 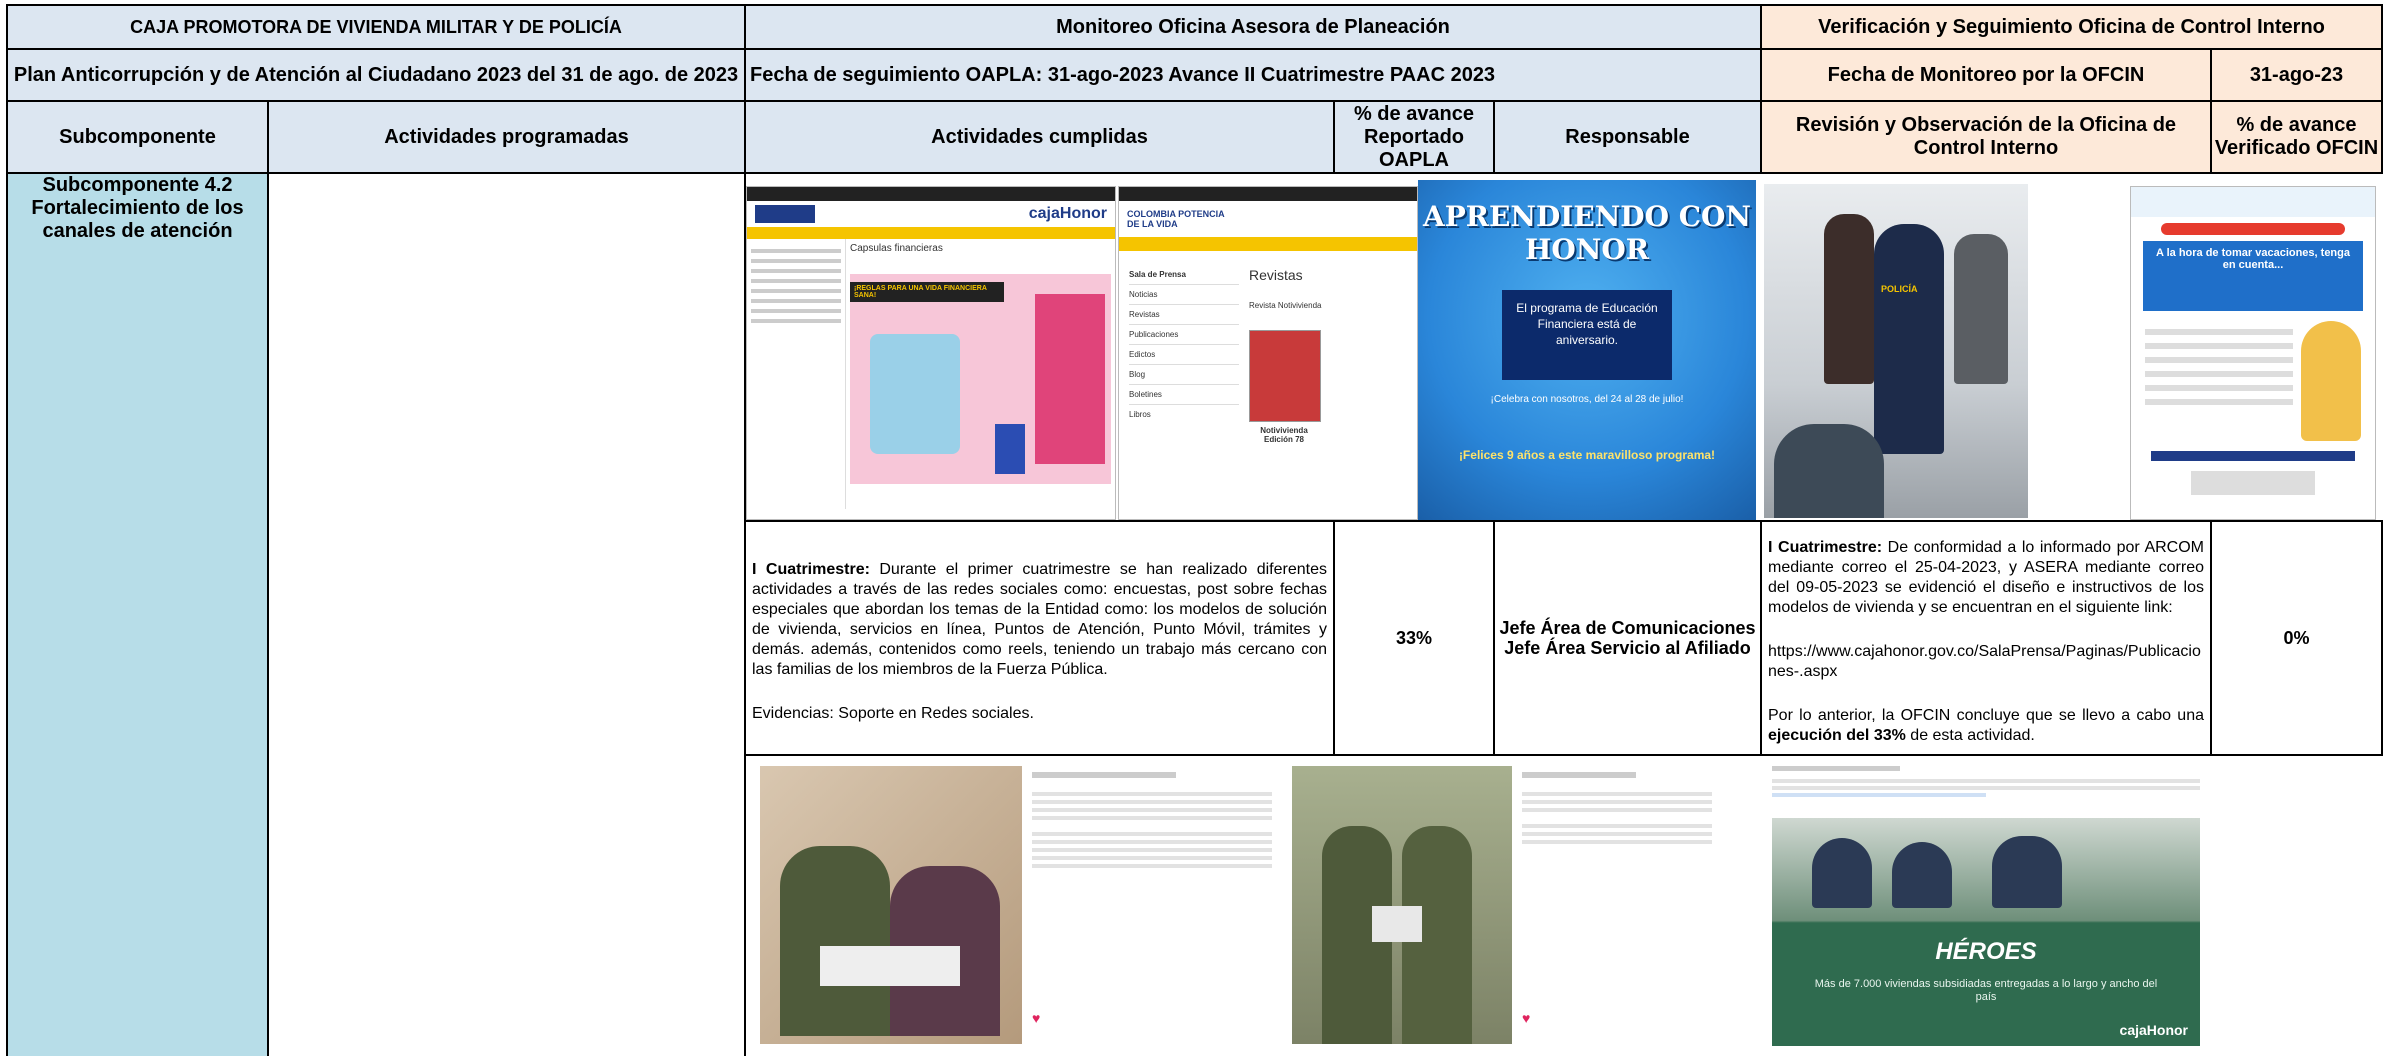 I want to click on instagram-post-2: ♥, so click(x=1507, y=905).